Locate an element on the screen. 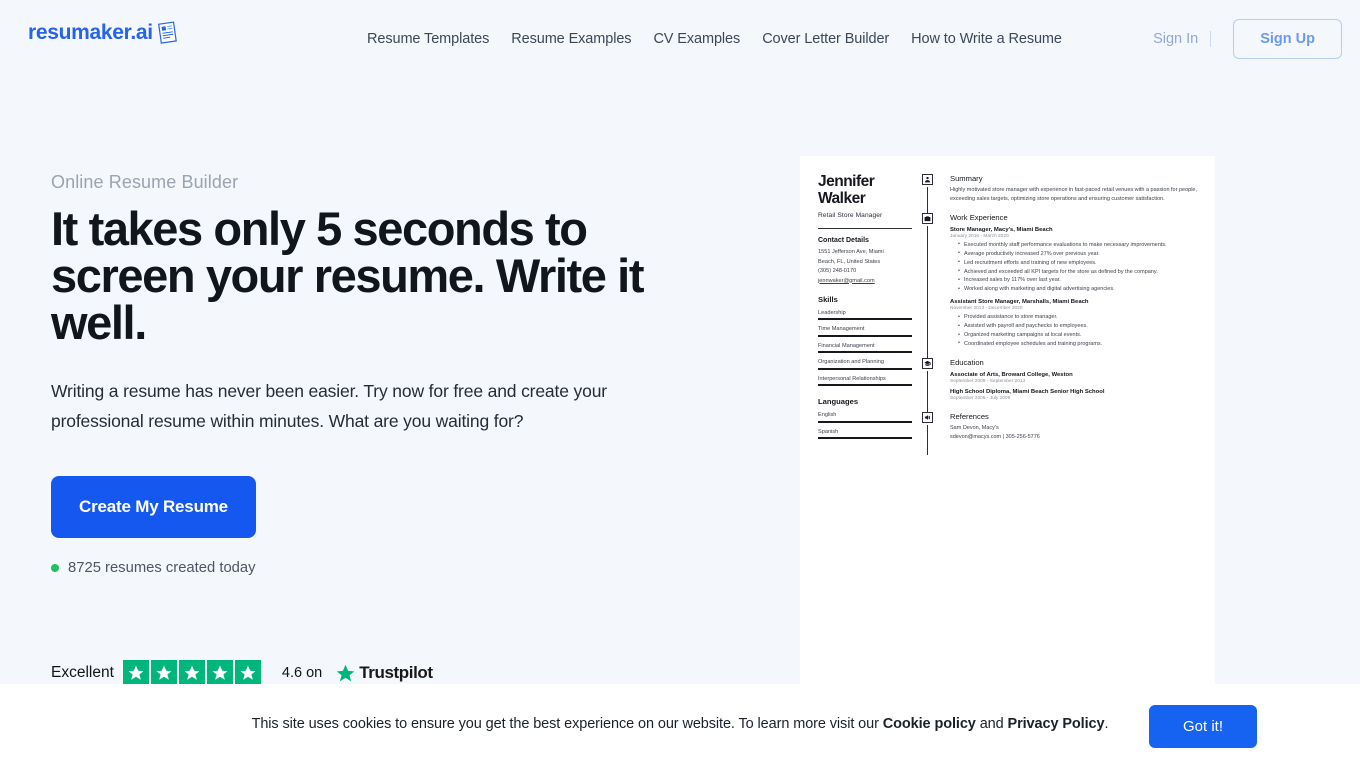 This screenshot has width=1360, height=764. contact-address-line2: Beach, FL, United States is located at coordinates (849, 261).